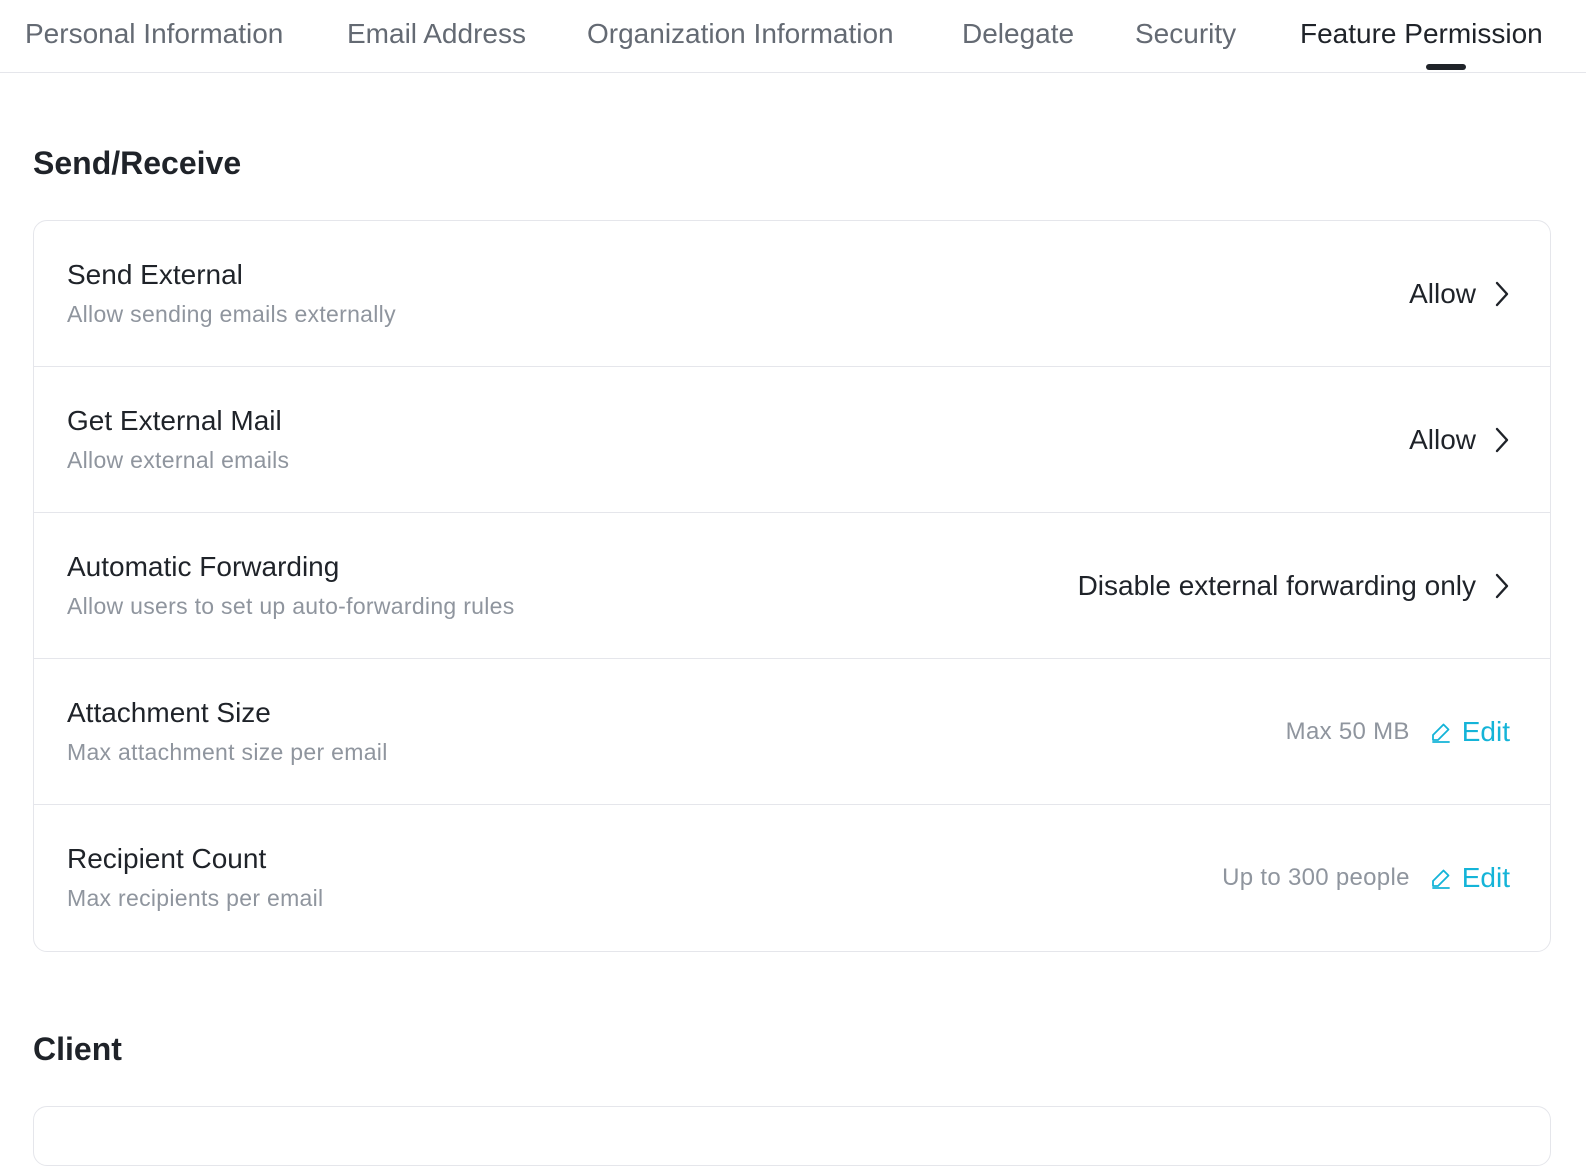 The width and height of the screenshot is (1586, 1166). Describe the element at coordinates (227, 752) in the screenshot. I see `setting-description: Max attachment size per email` at that location.